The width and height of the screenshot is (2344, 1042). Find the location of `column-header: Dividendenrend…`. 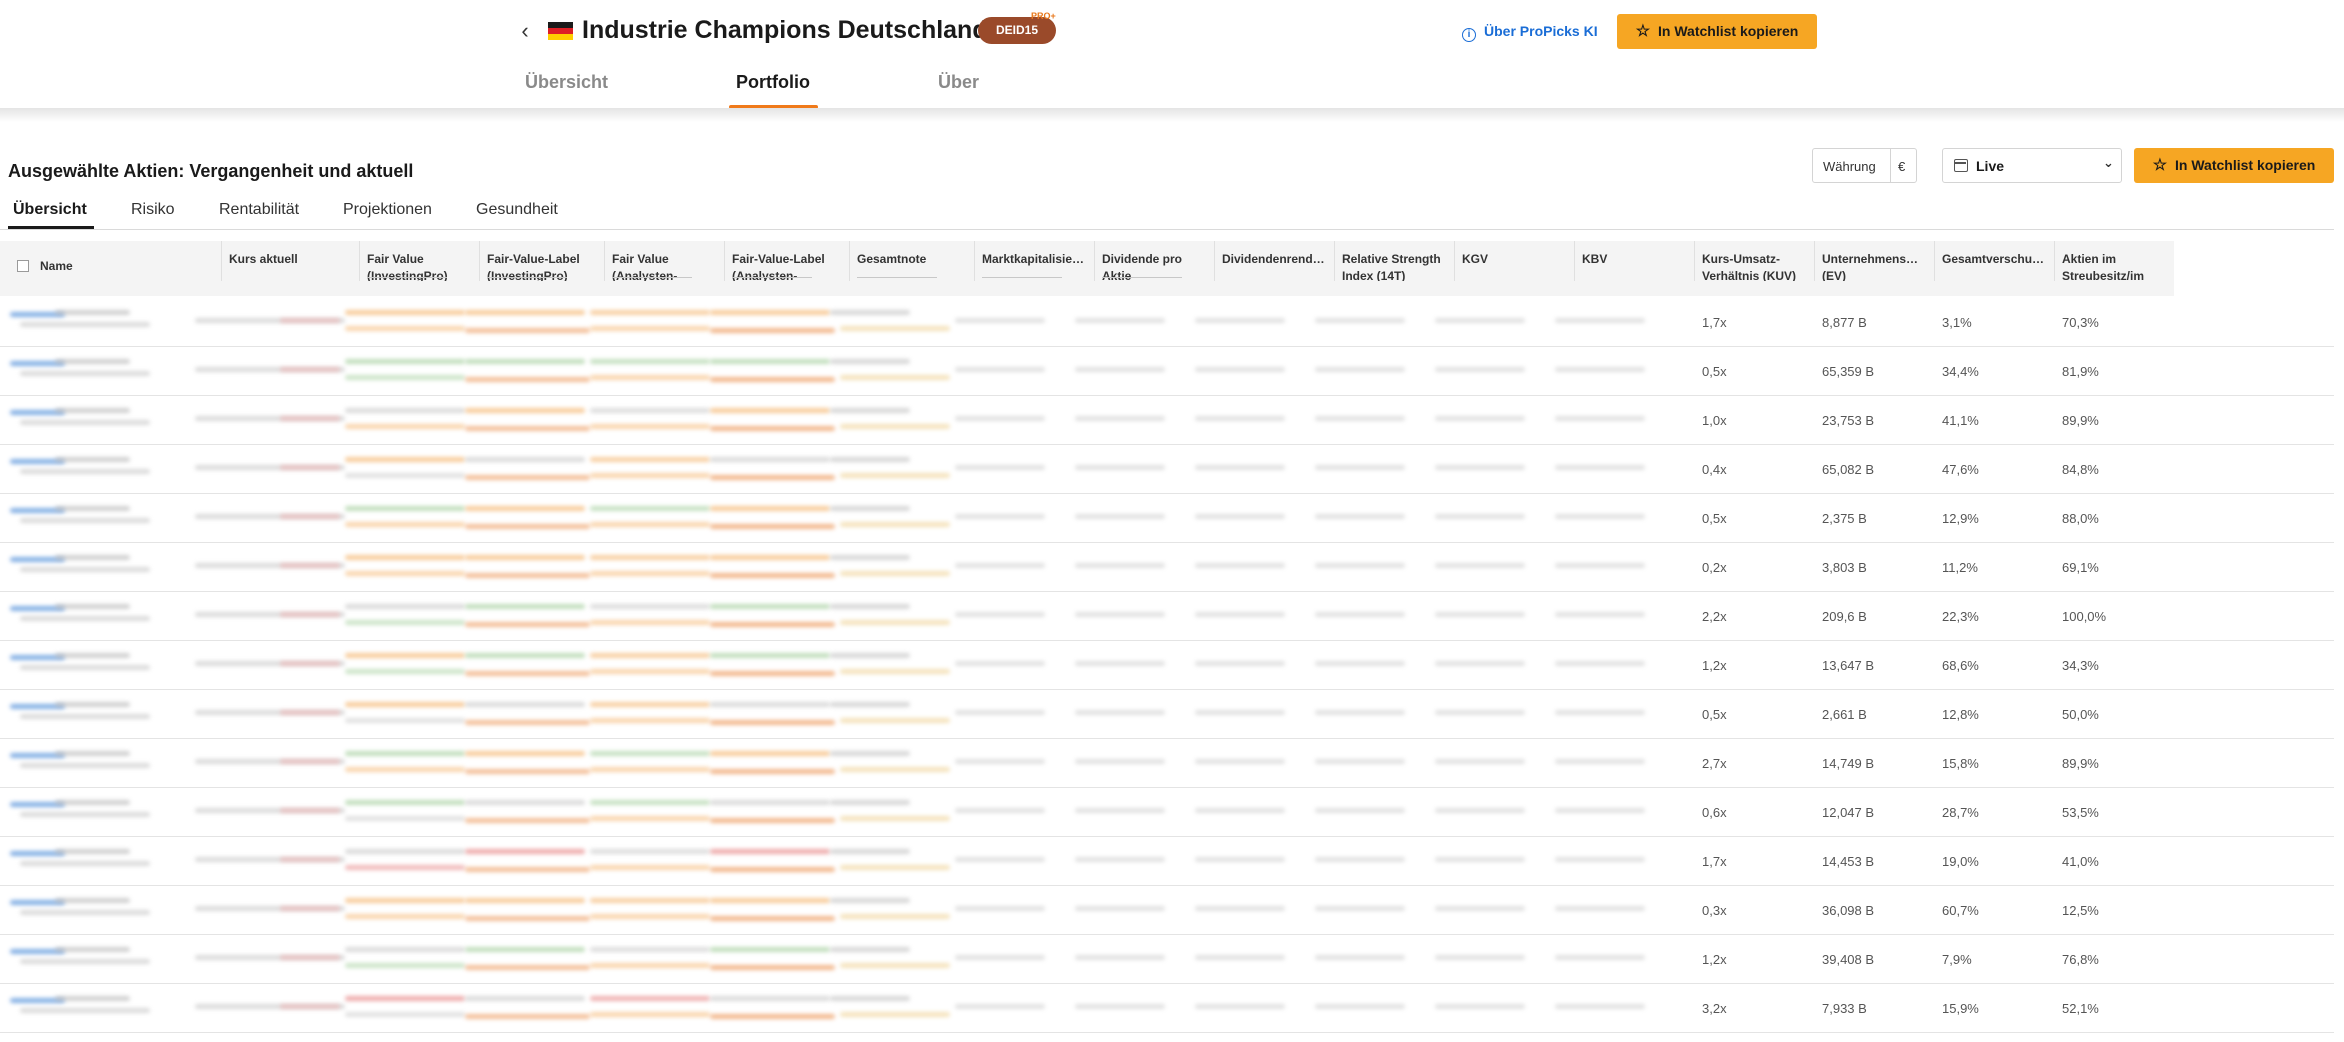

column-header: Dividendenrend… is located at coordinates (1278, 266).